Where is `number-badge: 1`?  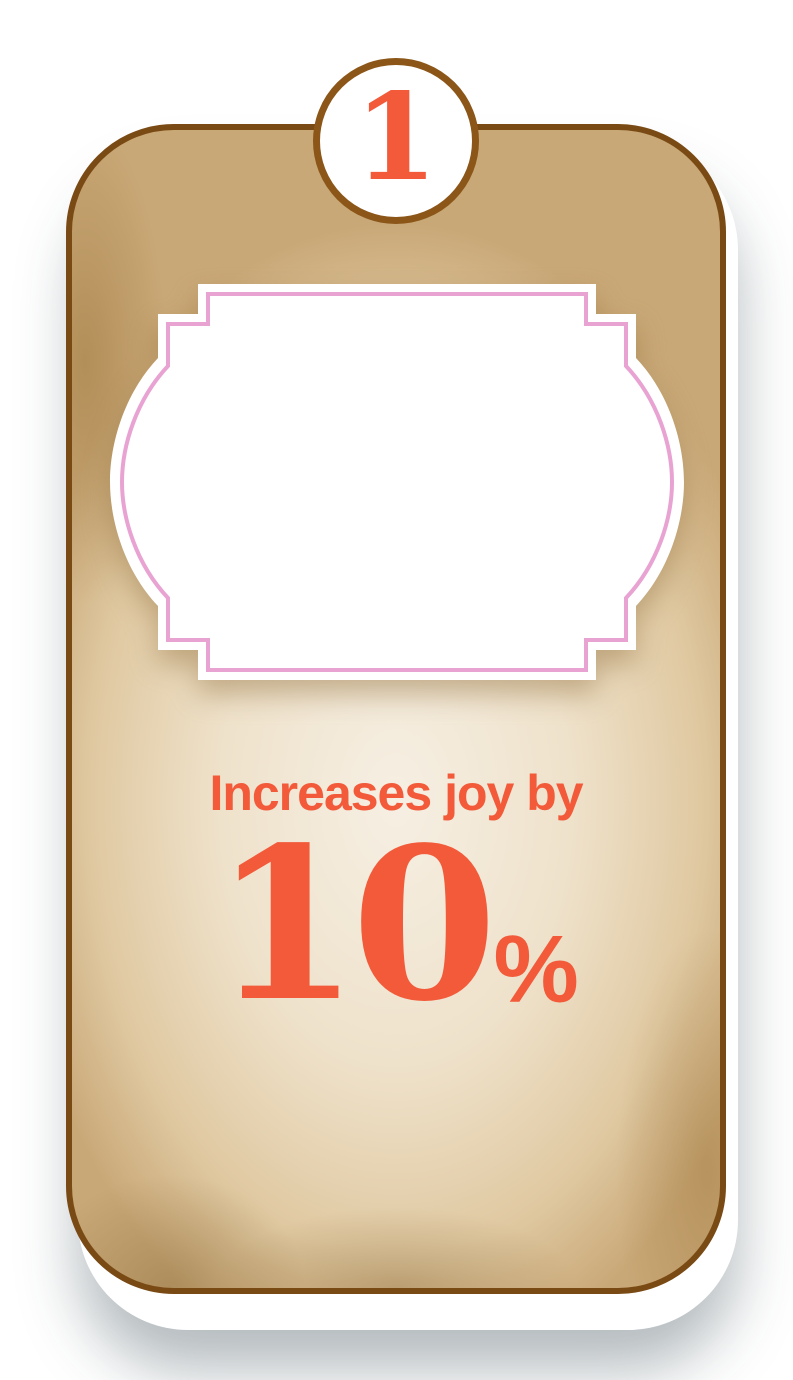 number-badge: 1 is located at coordinates (396, 141).